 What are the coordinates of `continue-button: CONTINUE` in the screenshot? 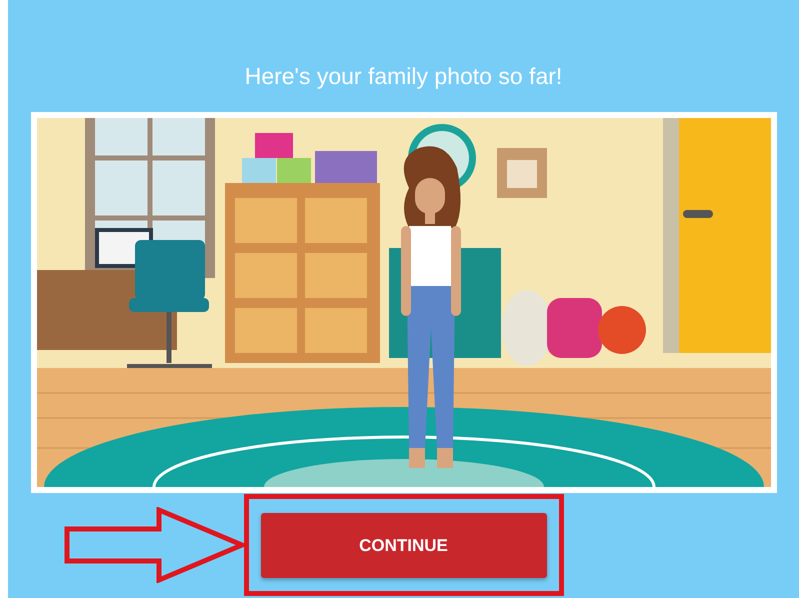 It's located at (403, 545).